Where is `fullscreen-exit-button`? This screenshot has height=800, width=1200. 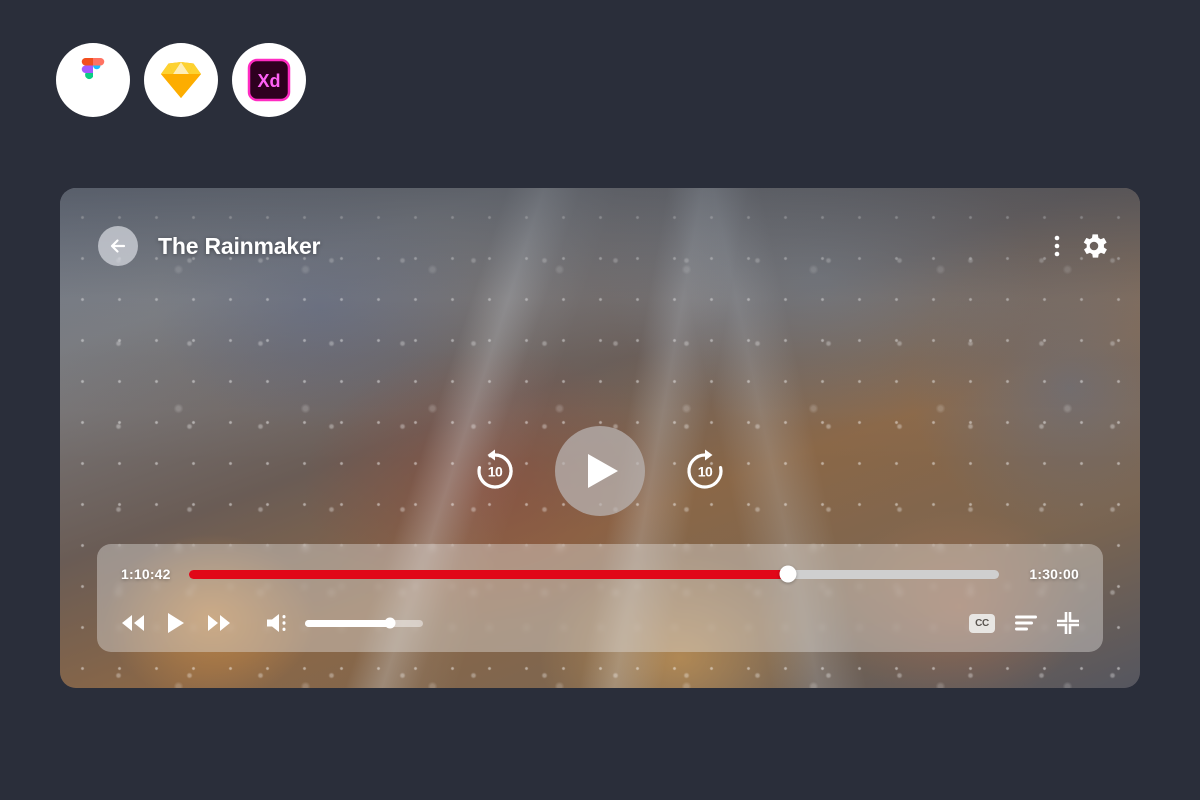 fullscreen-exit-button is located at coordinates (1068, 623).